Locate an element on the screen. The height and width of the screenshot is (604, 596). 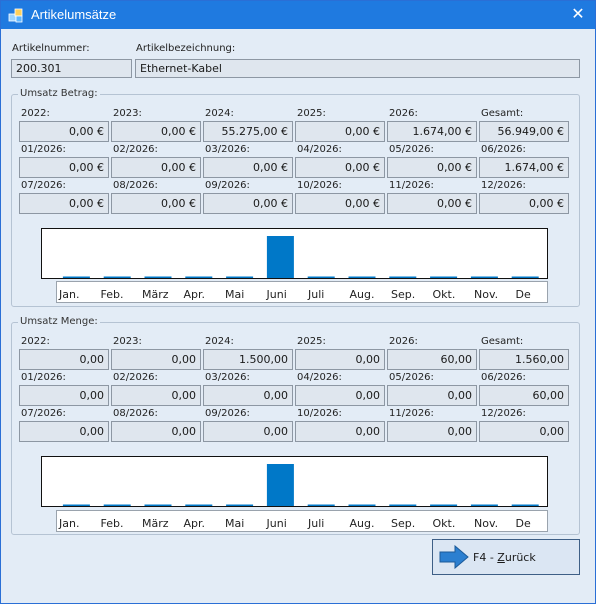
quantity-months1-field: 60,00 is located at coordinates (524, 395).